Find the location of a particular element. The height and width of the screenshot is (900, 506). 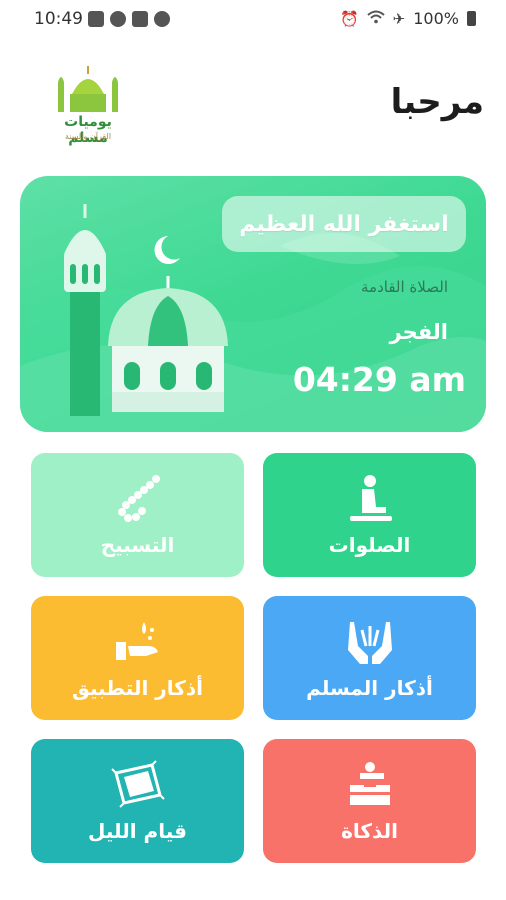

wifi-icon is located at coordinates (376, 19).